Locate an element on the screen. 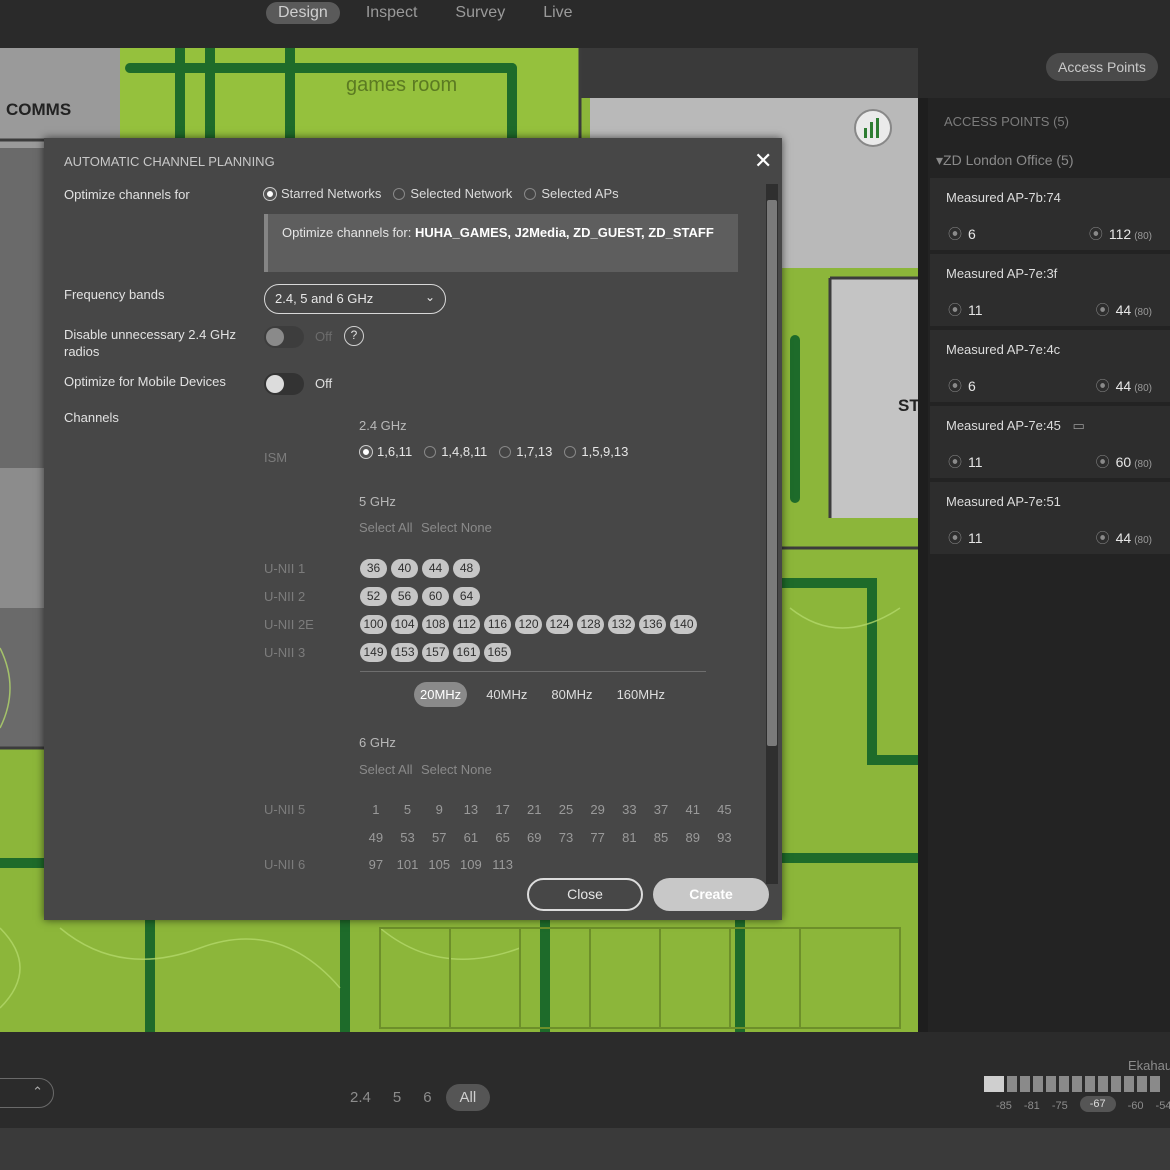 The image size is (1170, 1170). ap-group-header: ▾ZD London Office (5) is located at coordinates (1005, 160).